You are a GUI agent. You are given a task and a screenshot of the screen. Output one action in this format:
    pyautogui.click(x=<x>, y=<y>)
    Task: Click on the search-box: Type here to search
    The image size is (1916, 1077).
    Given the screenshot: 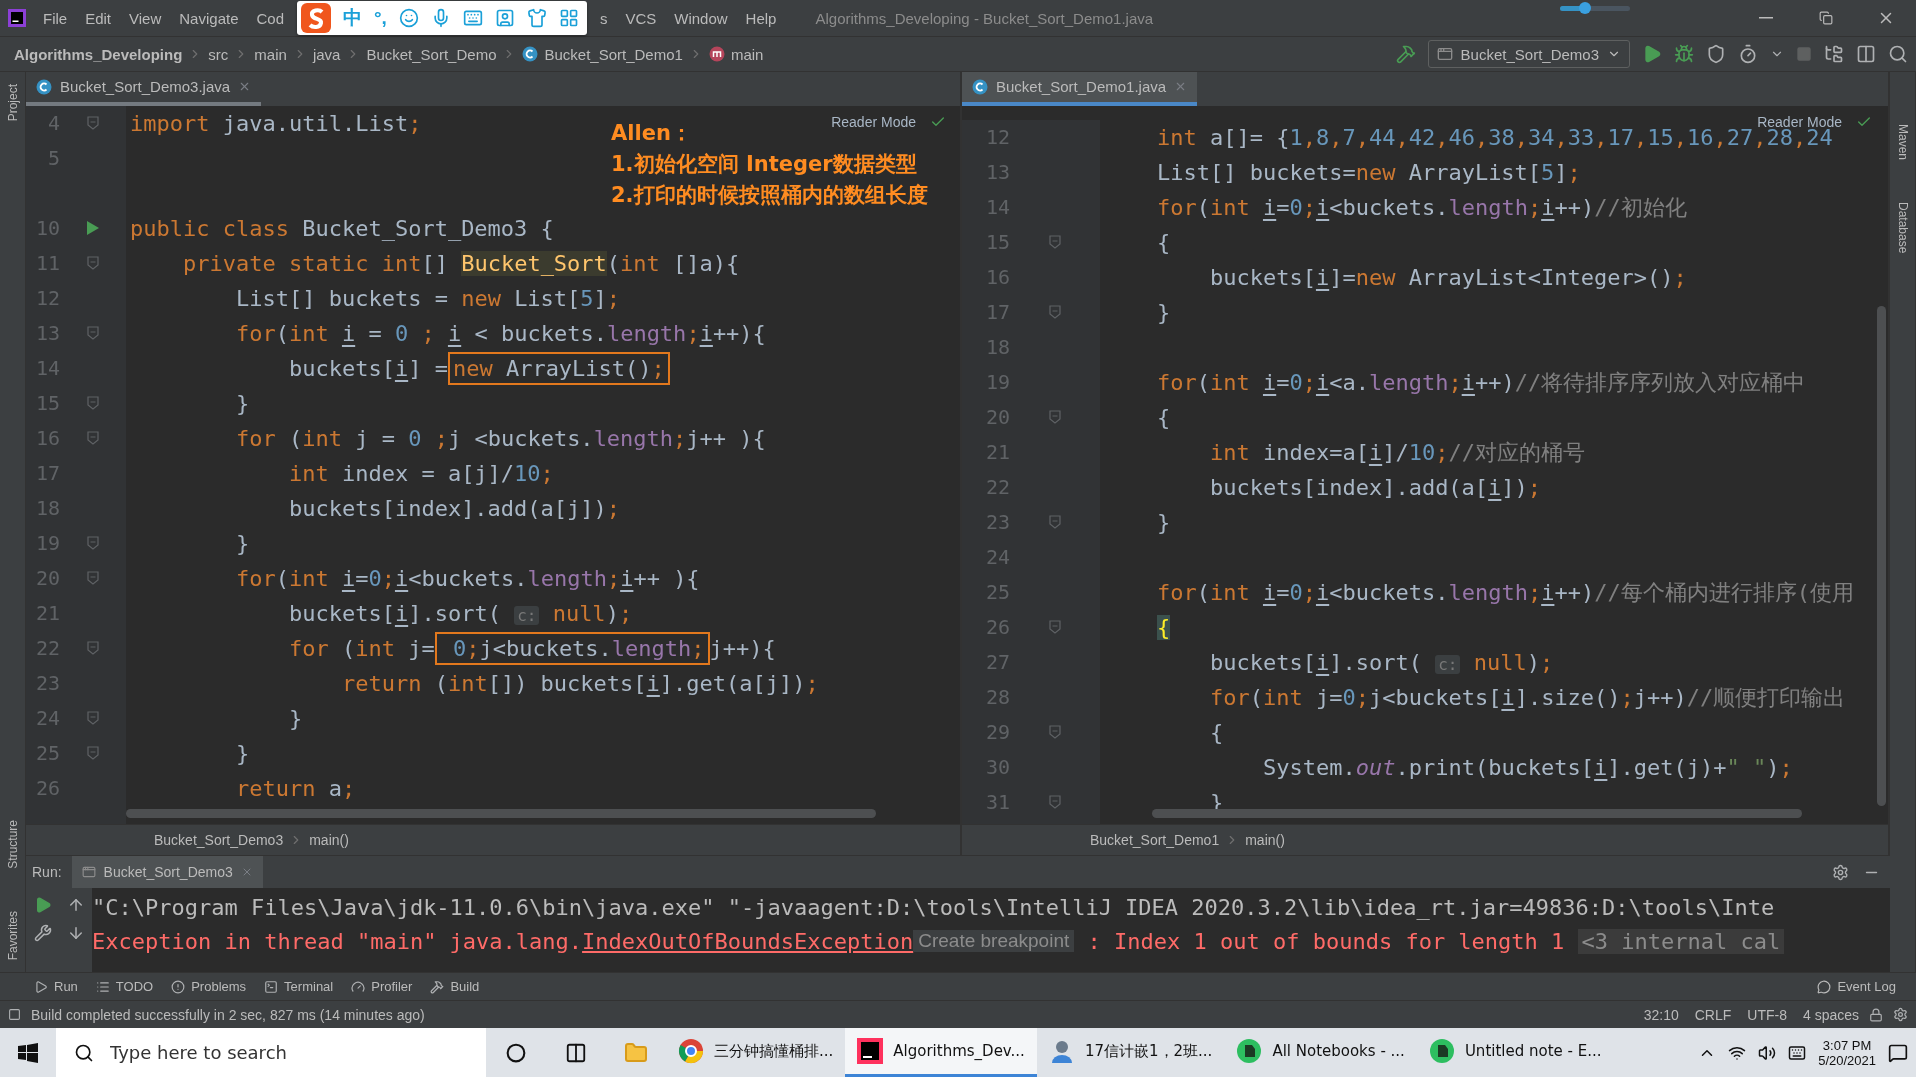 What is the action you would take?
    pyautogui.click(x=271, y=1052)
    